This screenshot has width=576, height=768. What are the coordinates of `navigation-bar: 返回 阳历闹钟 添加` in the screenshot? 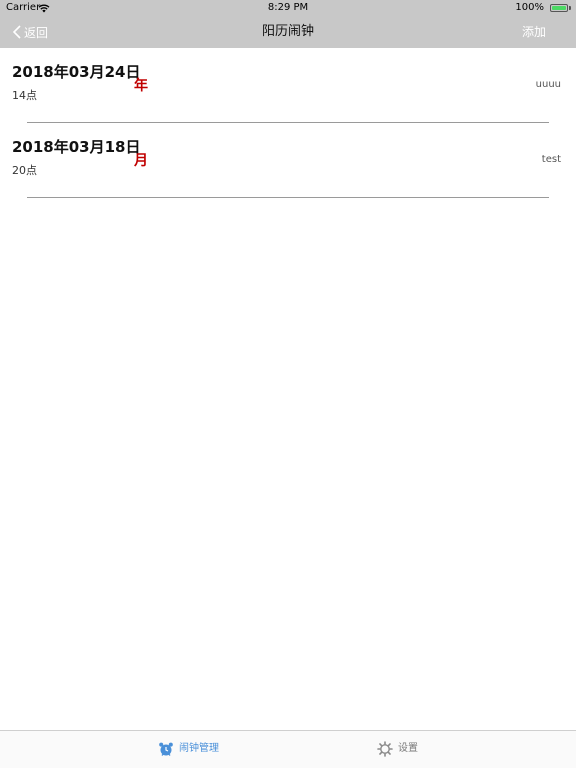 It's located at (288, 32).